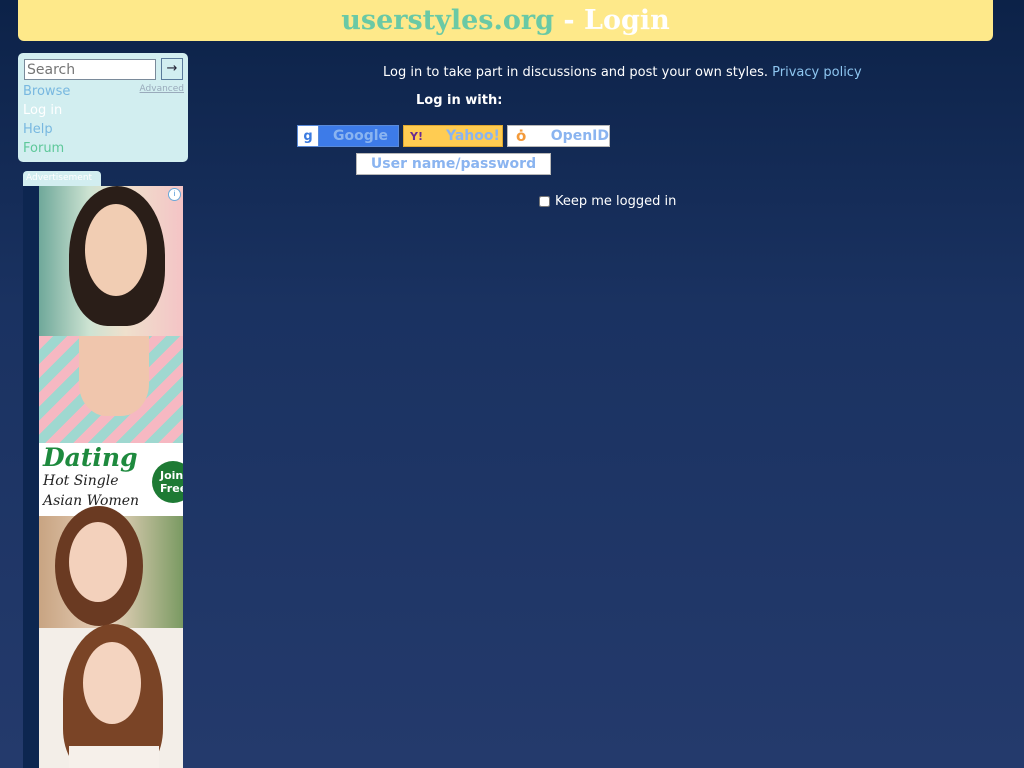 The width and height of the screenshot is (1024, 768). What do you see at coordinates (162, 89) in the screenshot?
I see `advanced-search-link: Advanced` at bounding box center [162, 89].